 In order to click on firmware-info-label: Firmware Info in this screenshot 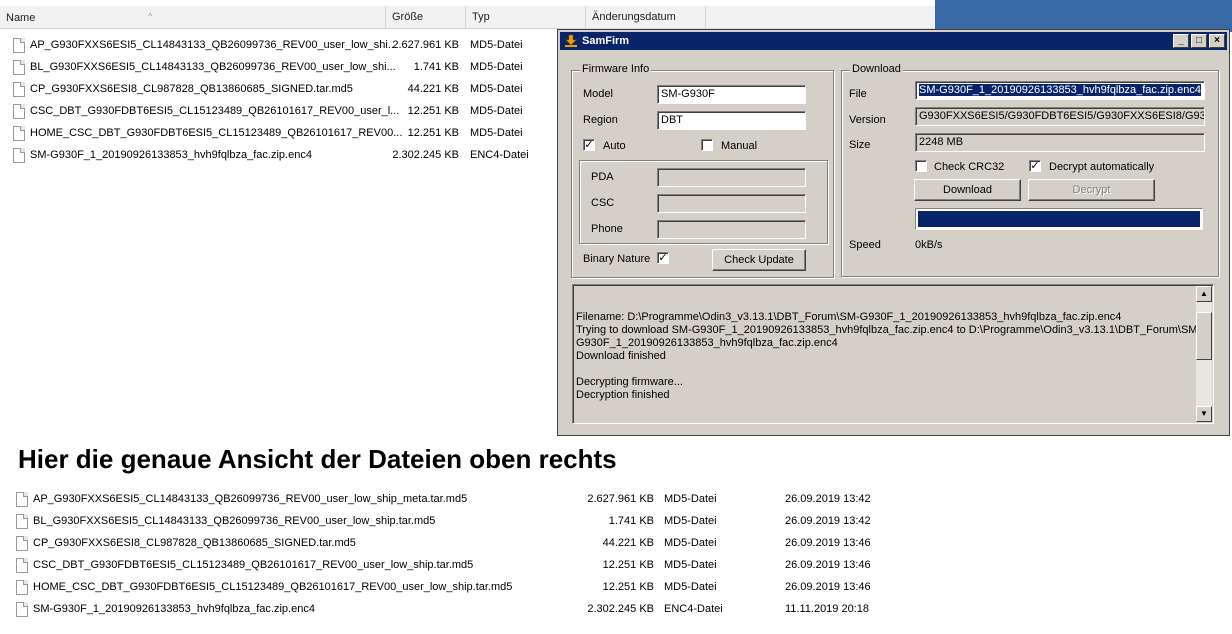, I will do `click(616, 69)`.